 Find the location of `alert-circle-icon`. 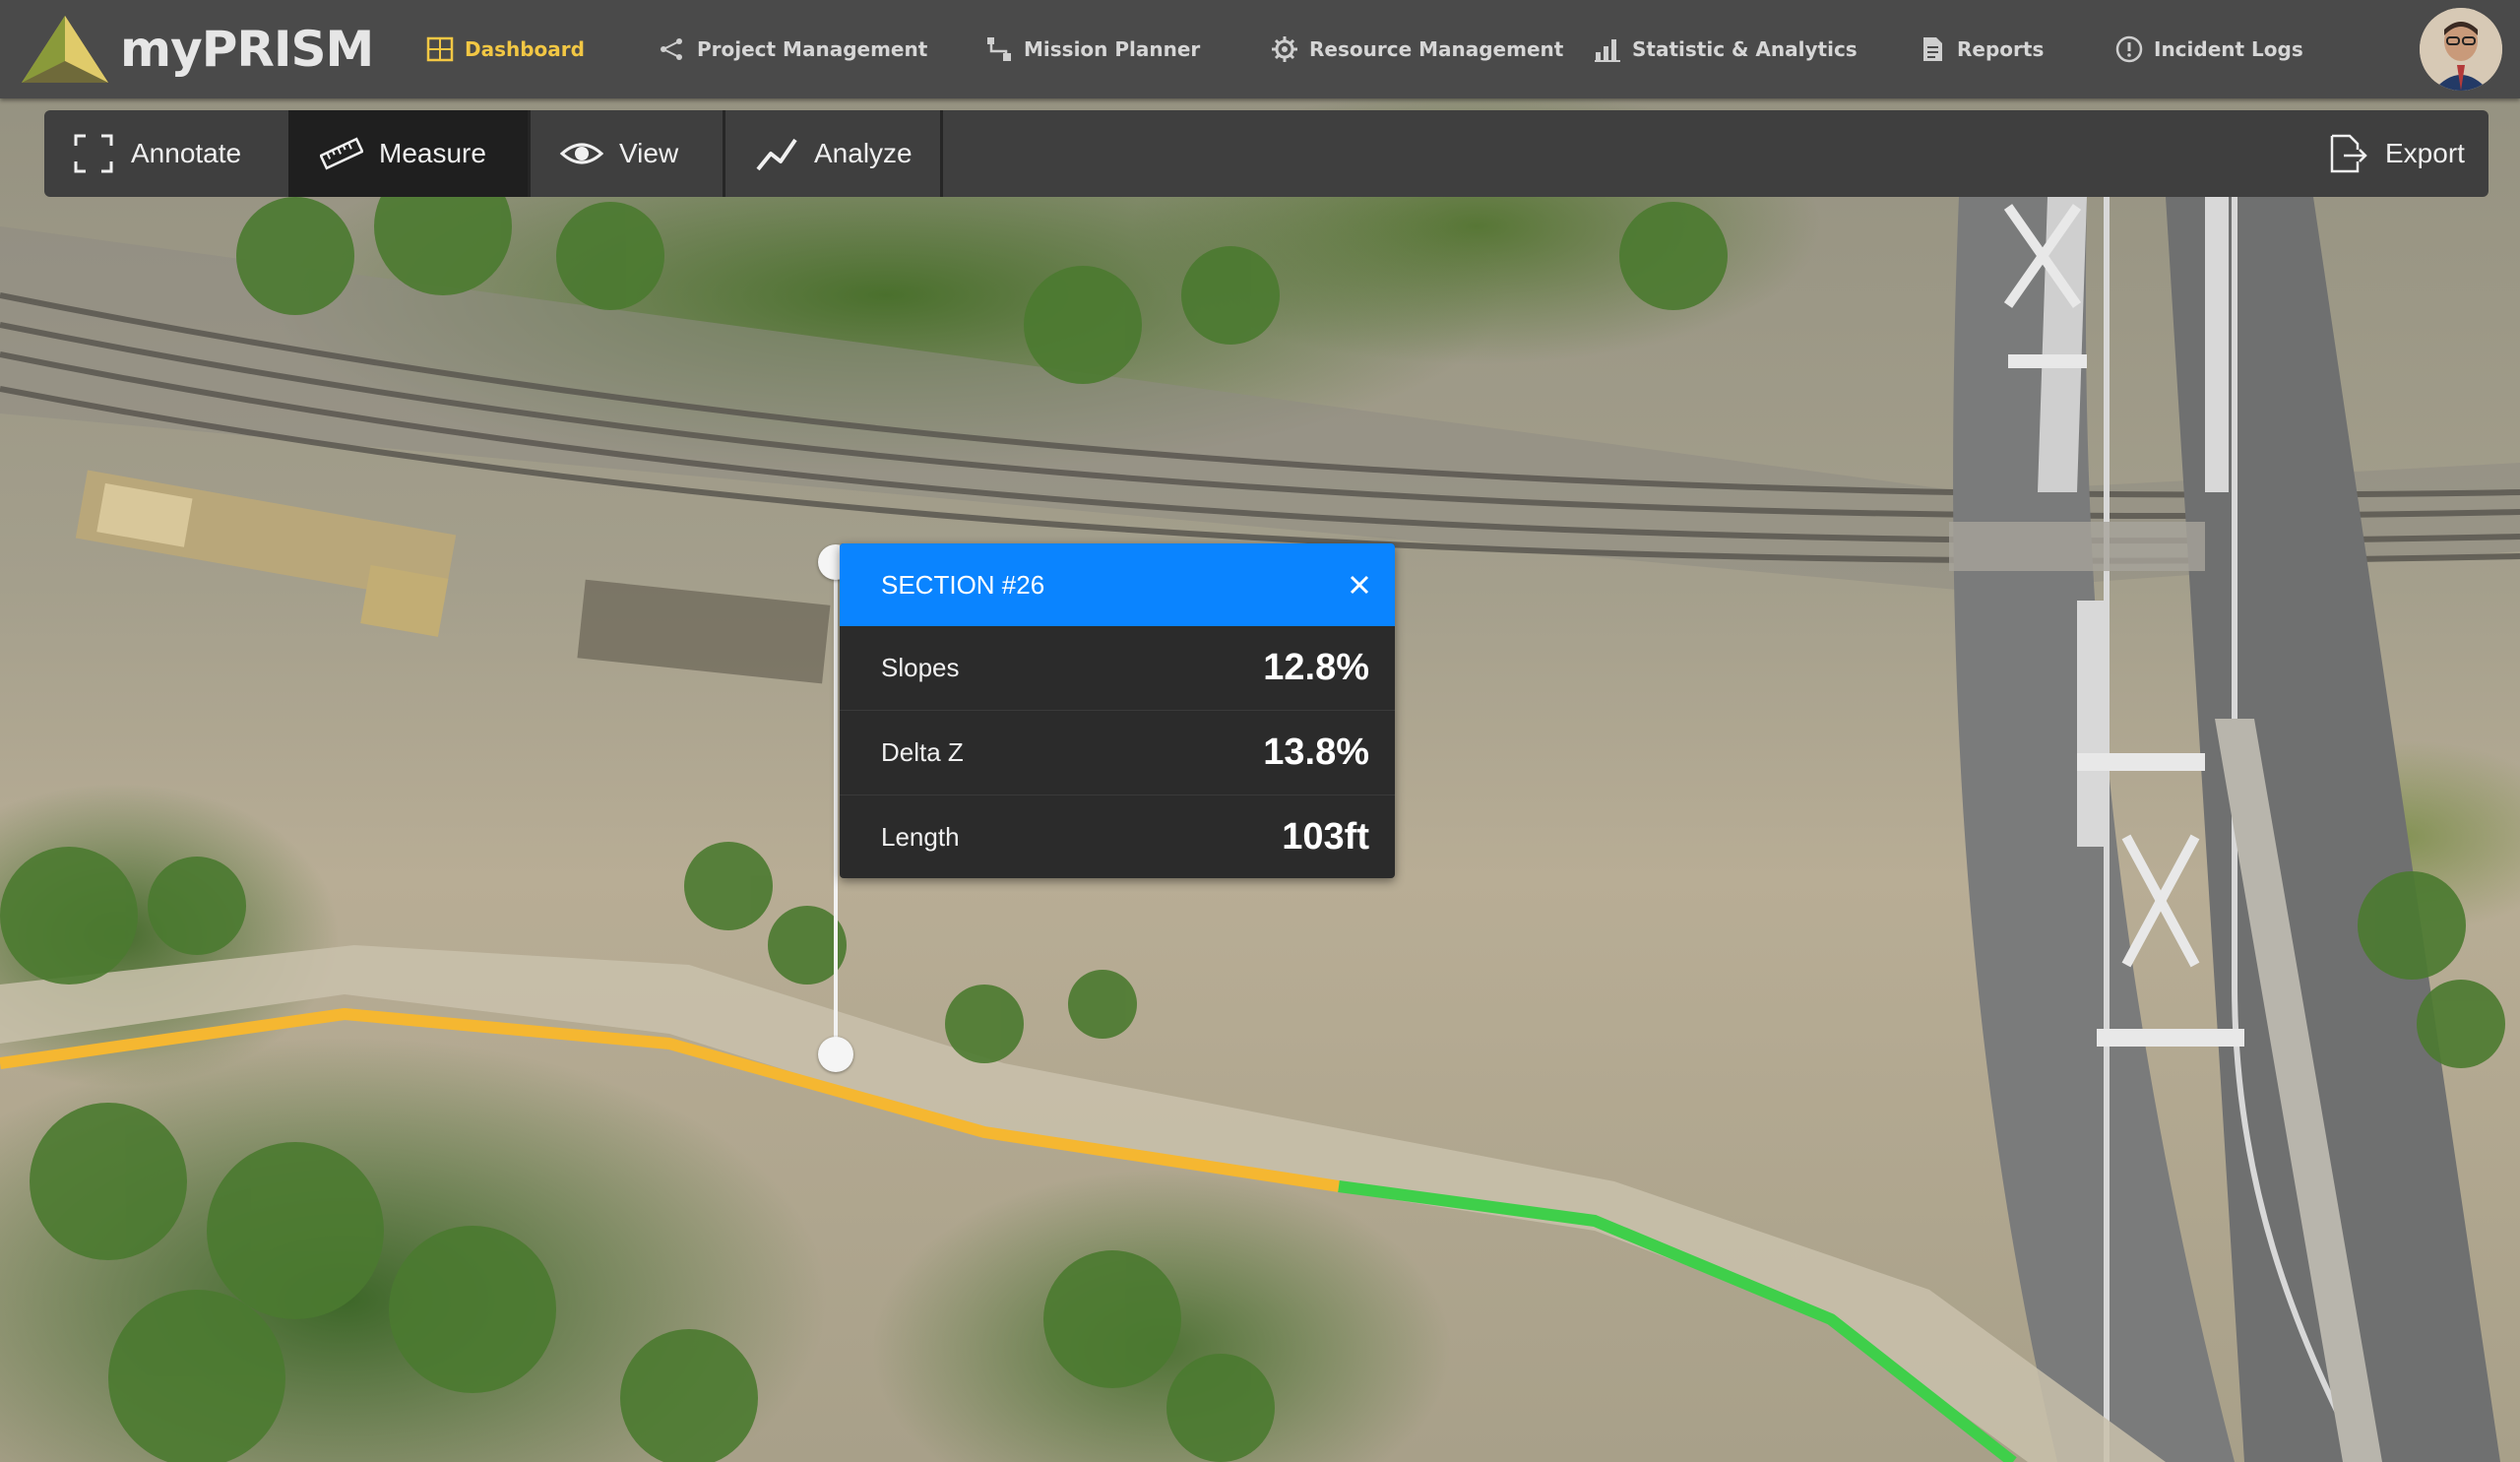

alert-circle-icon is located at coordinates (2129, 49).